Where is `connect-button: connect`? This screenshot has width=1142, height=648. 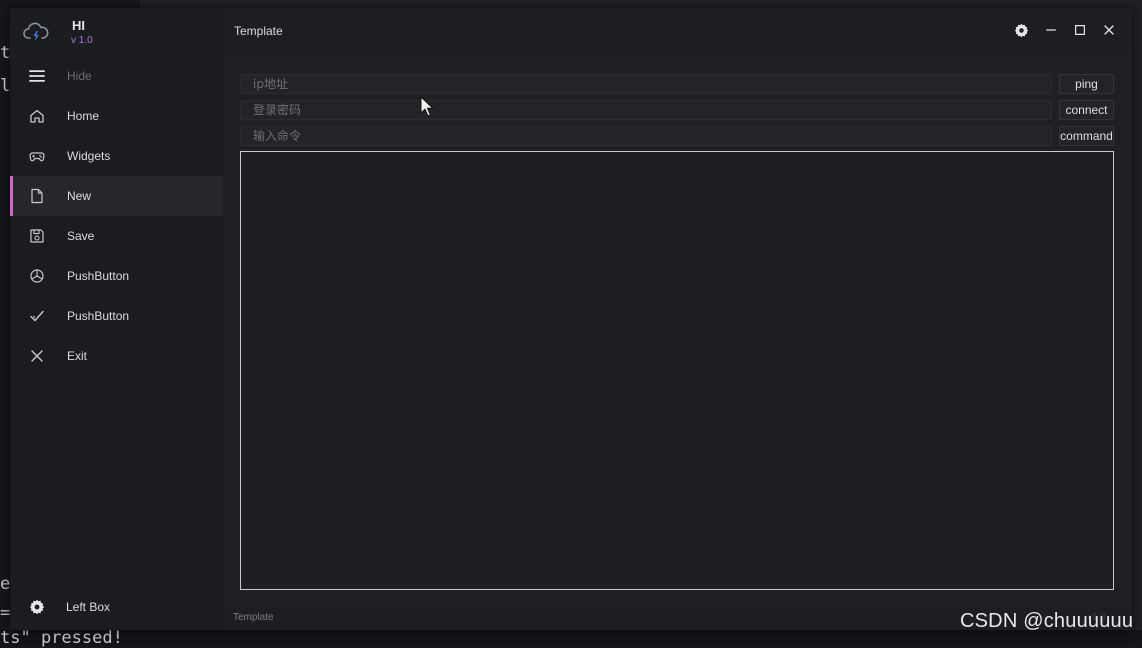
connect-button: connect is located at coordinates (1086, 110).